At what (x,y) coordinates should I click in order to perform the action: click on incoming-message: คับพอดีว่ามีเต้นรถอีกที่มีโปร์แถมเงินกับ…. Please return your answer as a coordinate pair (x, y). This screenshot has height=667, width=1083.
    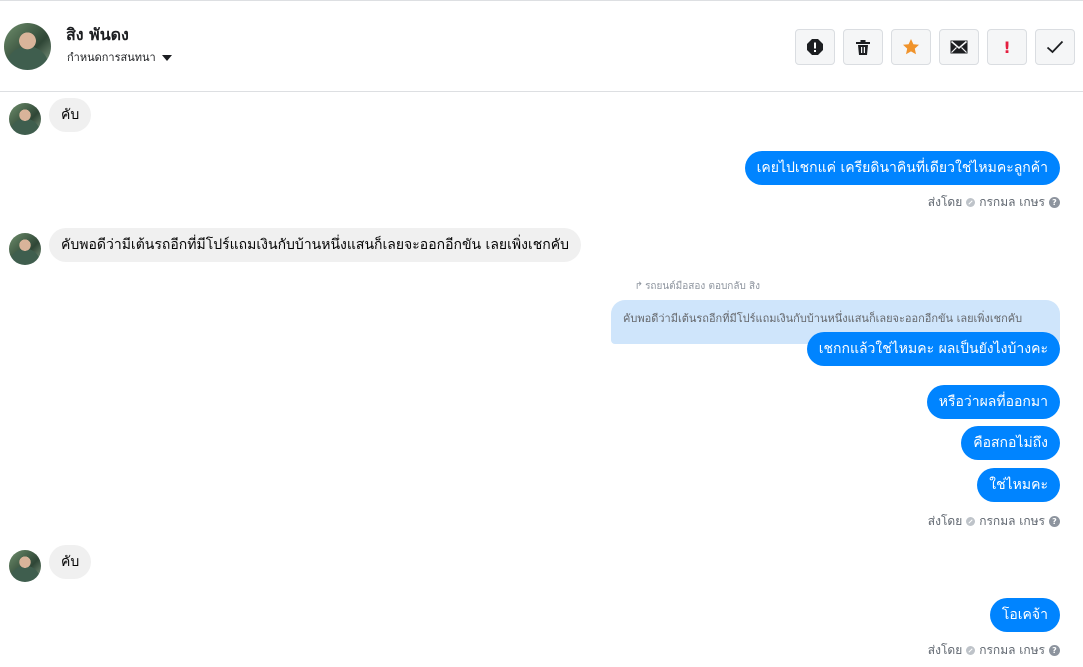
    Looking at the image, I should click on (315, 245).